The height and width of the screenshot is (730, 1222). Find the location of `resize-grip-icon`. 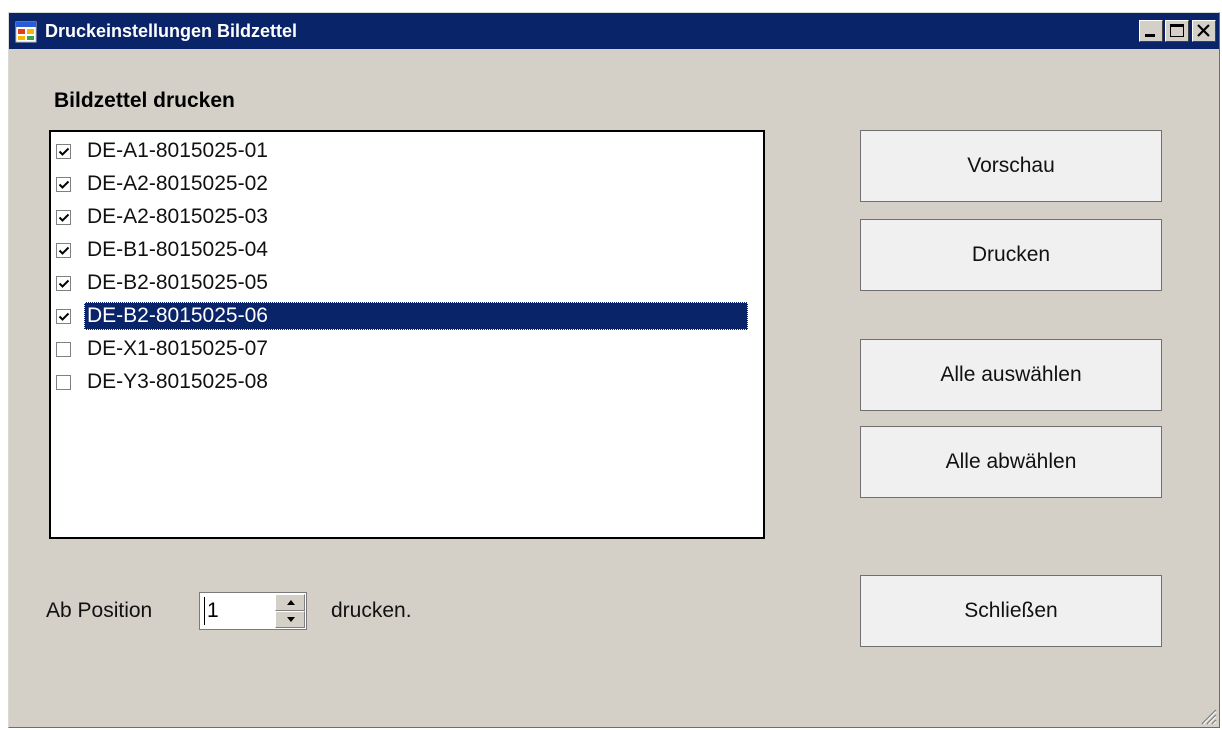

resize-grip-icon is located at coordinates (1207, 715).